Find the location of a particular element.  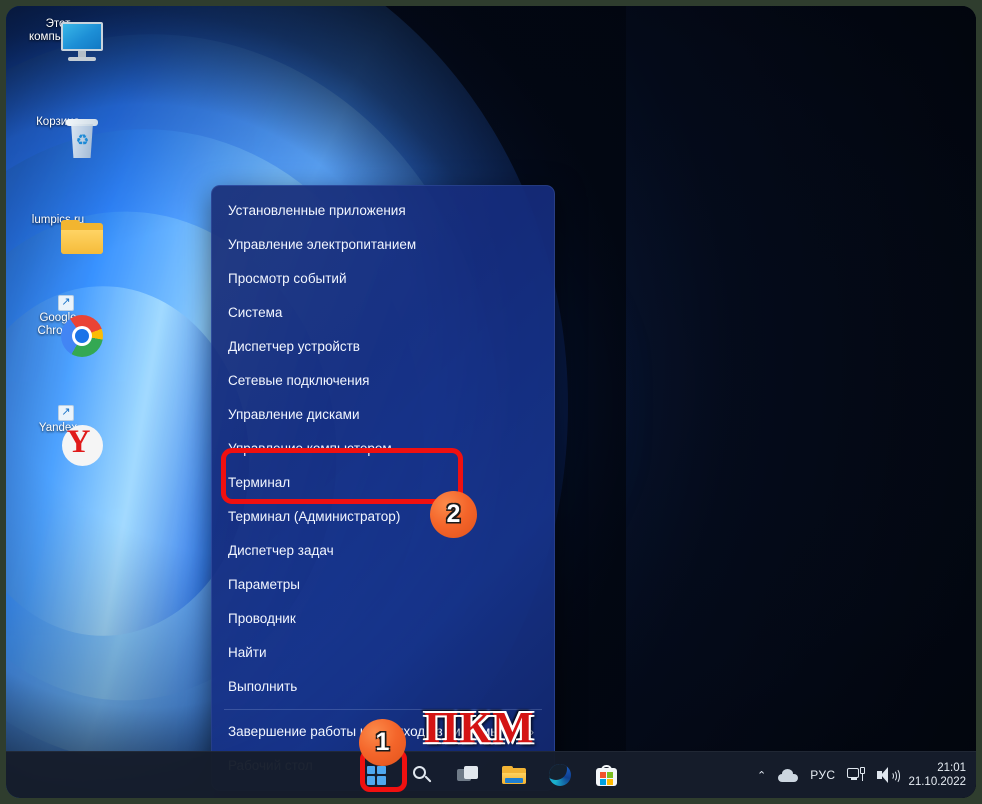

menu-item-file-explorer: Проводник is located at coordinates (383, 619).